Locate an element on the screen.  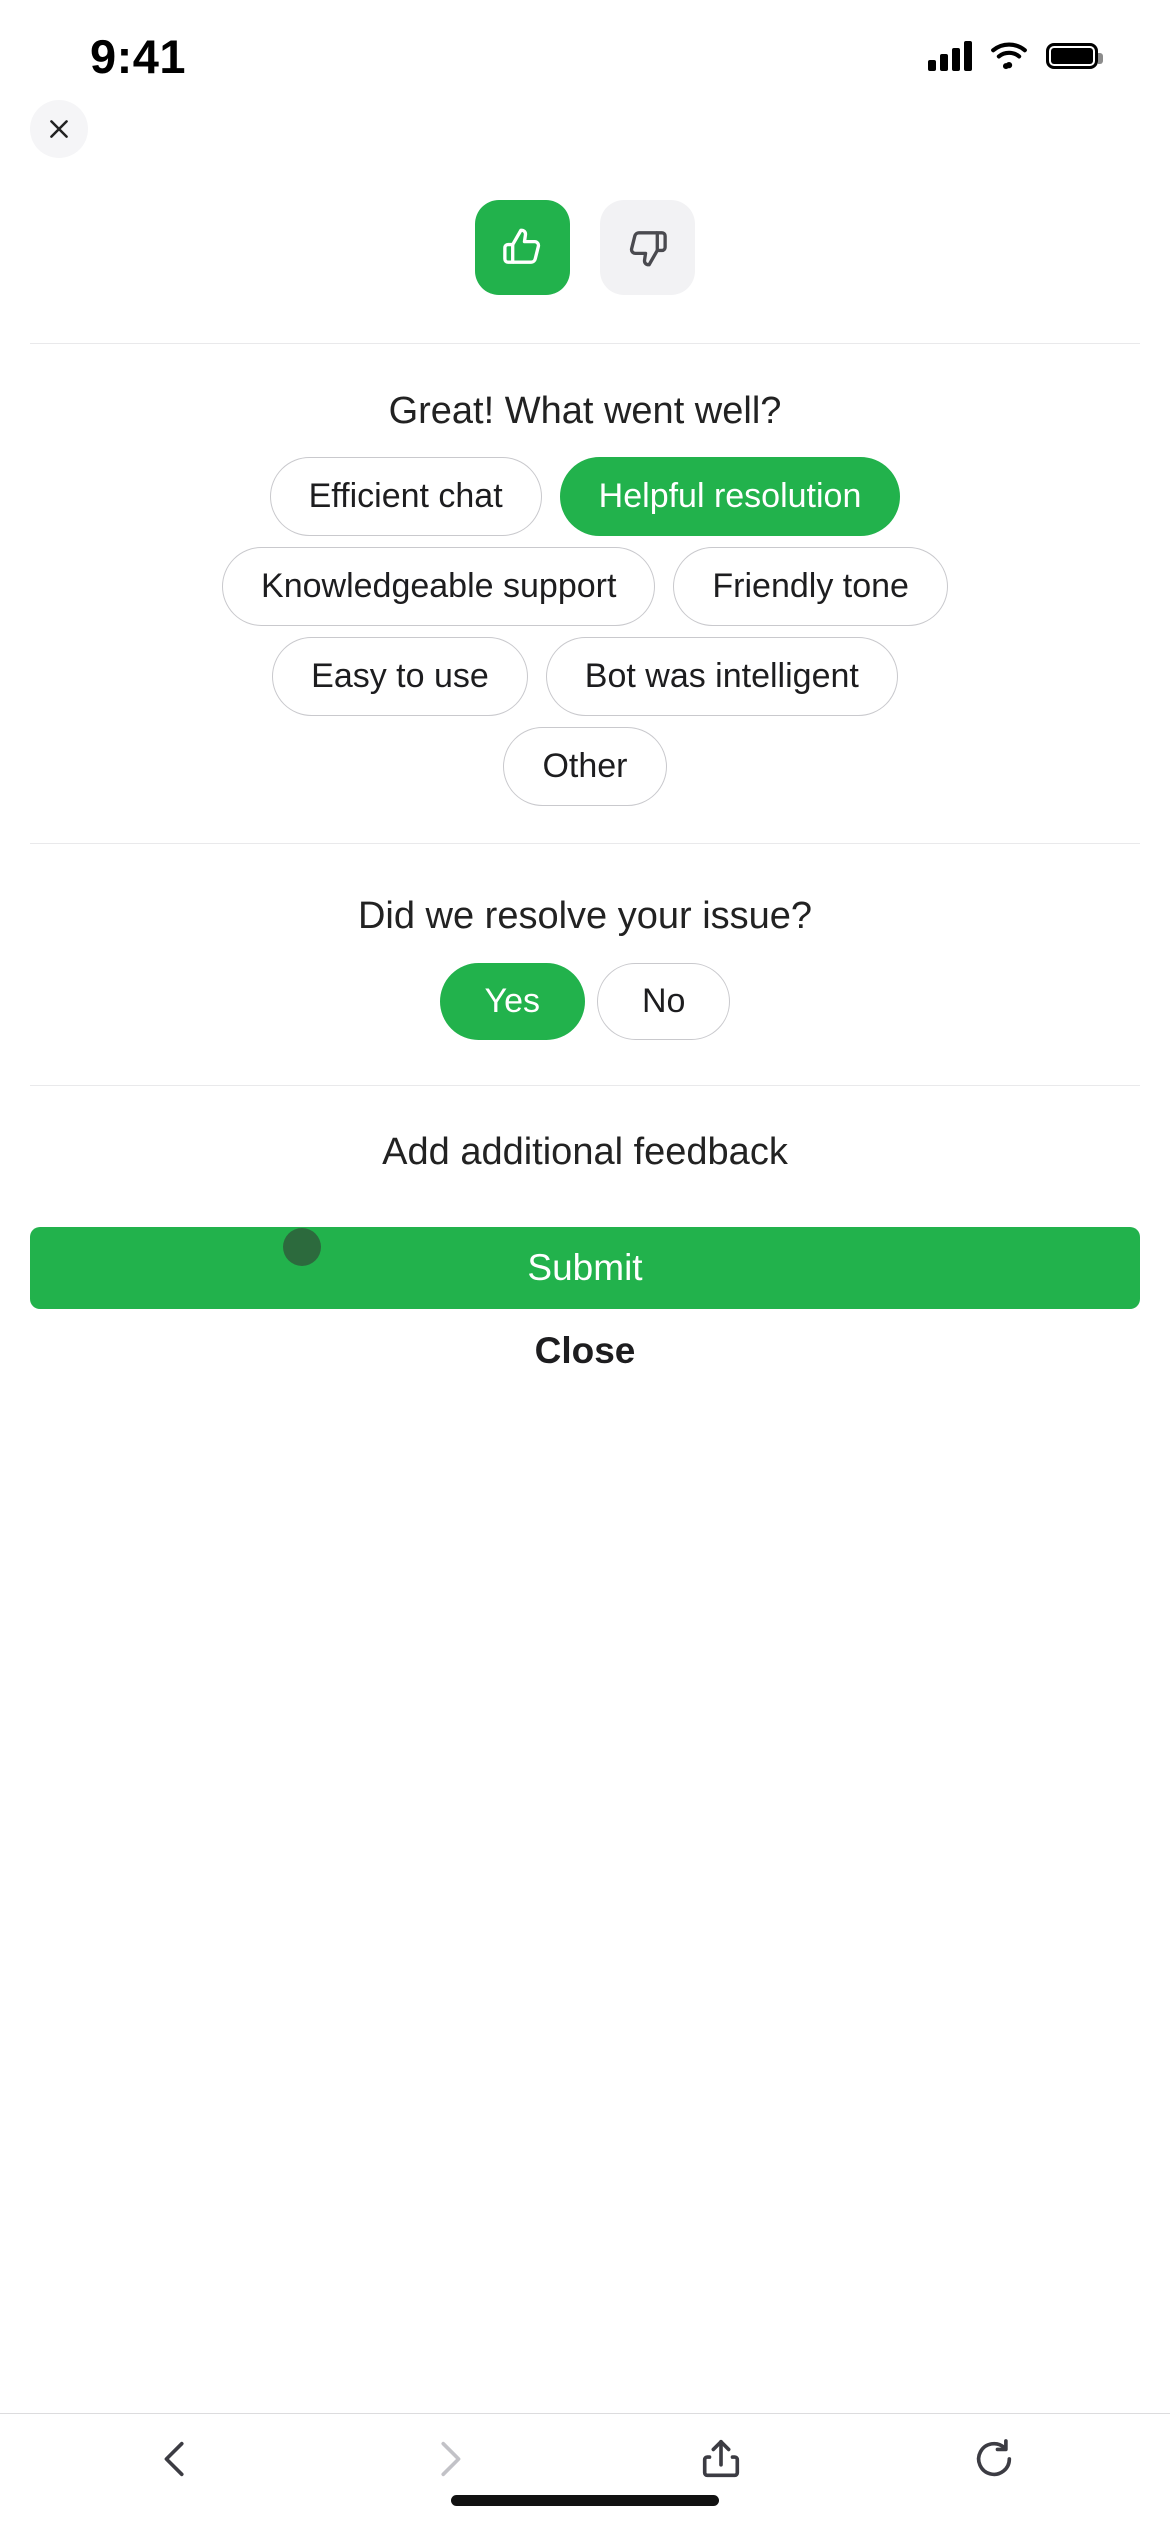
close-button is located at coordinates (59, 129).